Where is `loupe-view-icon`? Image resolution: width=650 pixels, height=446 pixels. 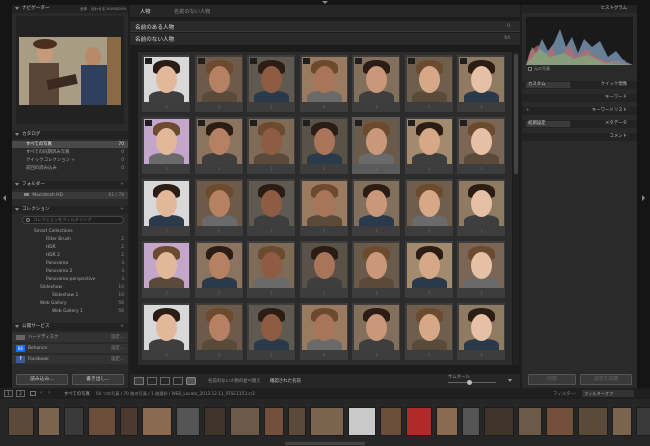 loupe-view-icon is located at coordinates (152, 381).